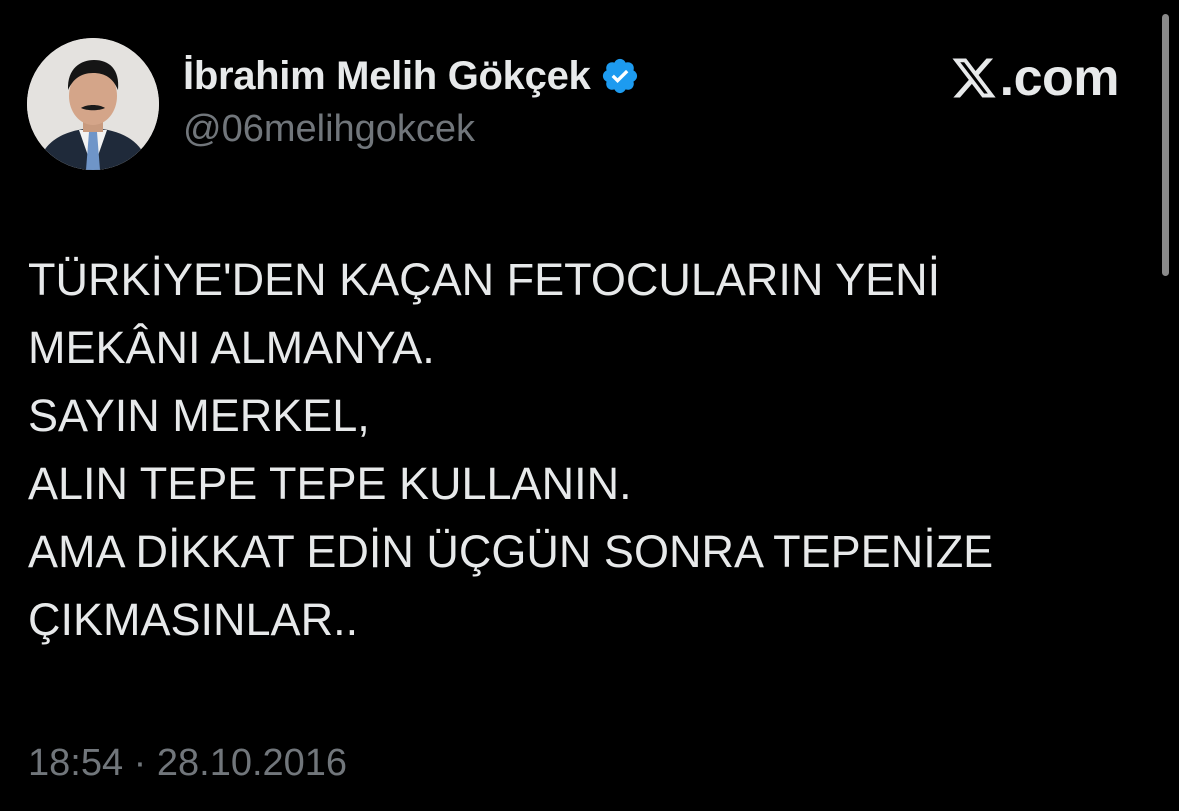  I want to click on tweet-line: ALIN TEPE TEPE KULLANIN., so click(330, 483).